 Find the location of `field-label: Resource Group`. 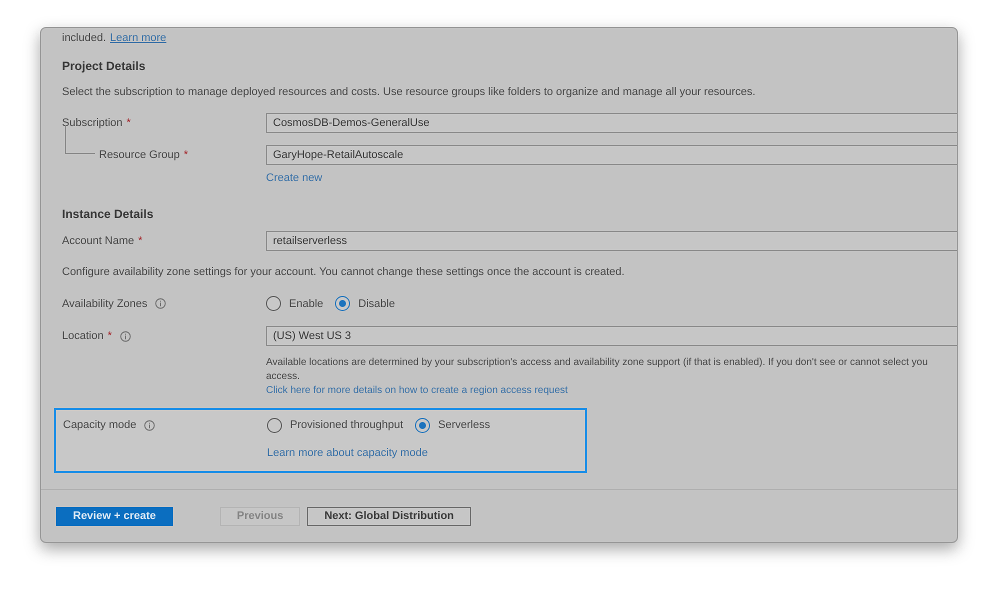

field-label: Resource Group is located at coordinates (139, 155).